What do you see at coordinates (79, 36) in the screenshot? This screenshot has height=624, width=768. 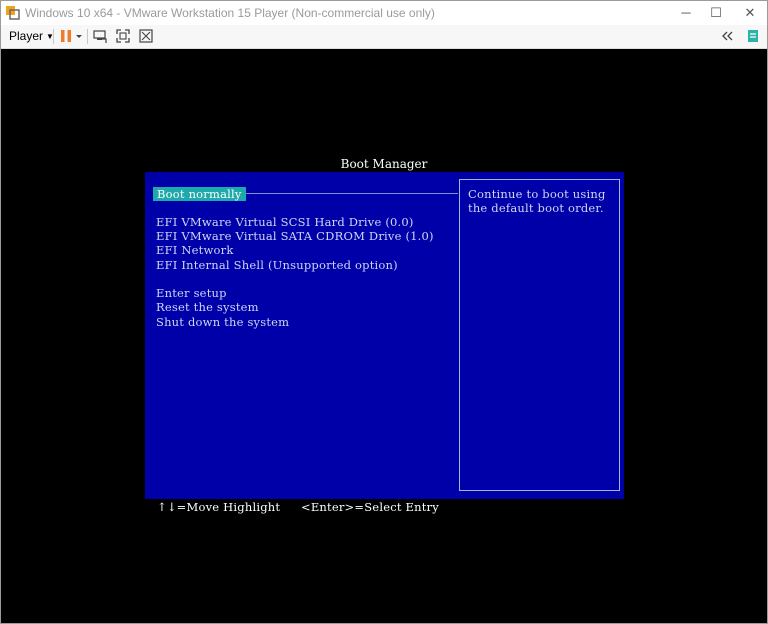 I see `pause-dropdown-icon` at bounding box center [79, 36].